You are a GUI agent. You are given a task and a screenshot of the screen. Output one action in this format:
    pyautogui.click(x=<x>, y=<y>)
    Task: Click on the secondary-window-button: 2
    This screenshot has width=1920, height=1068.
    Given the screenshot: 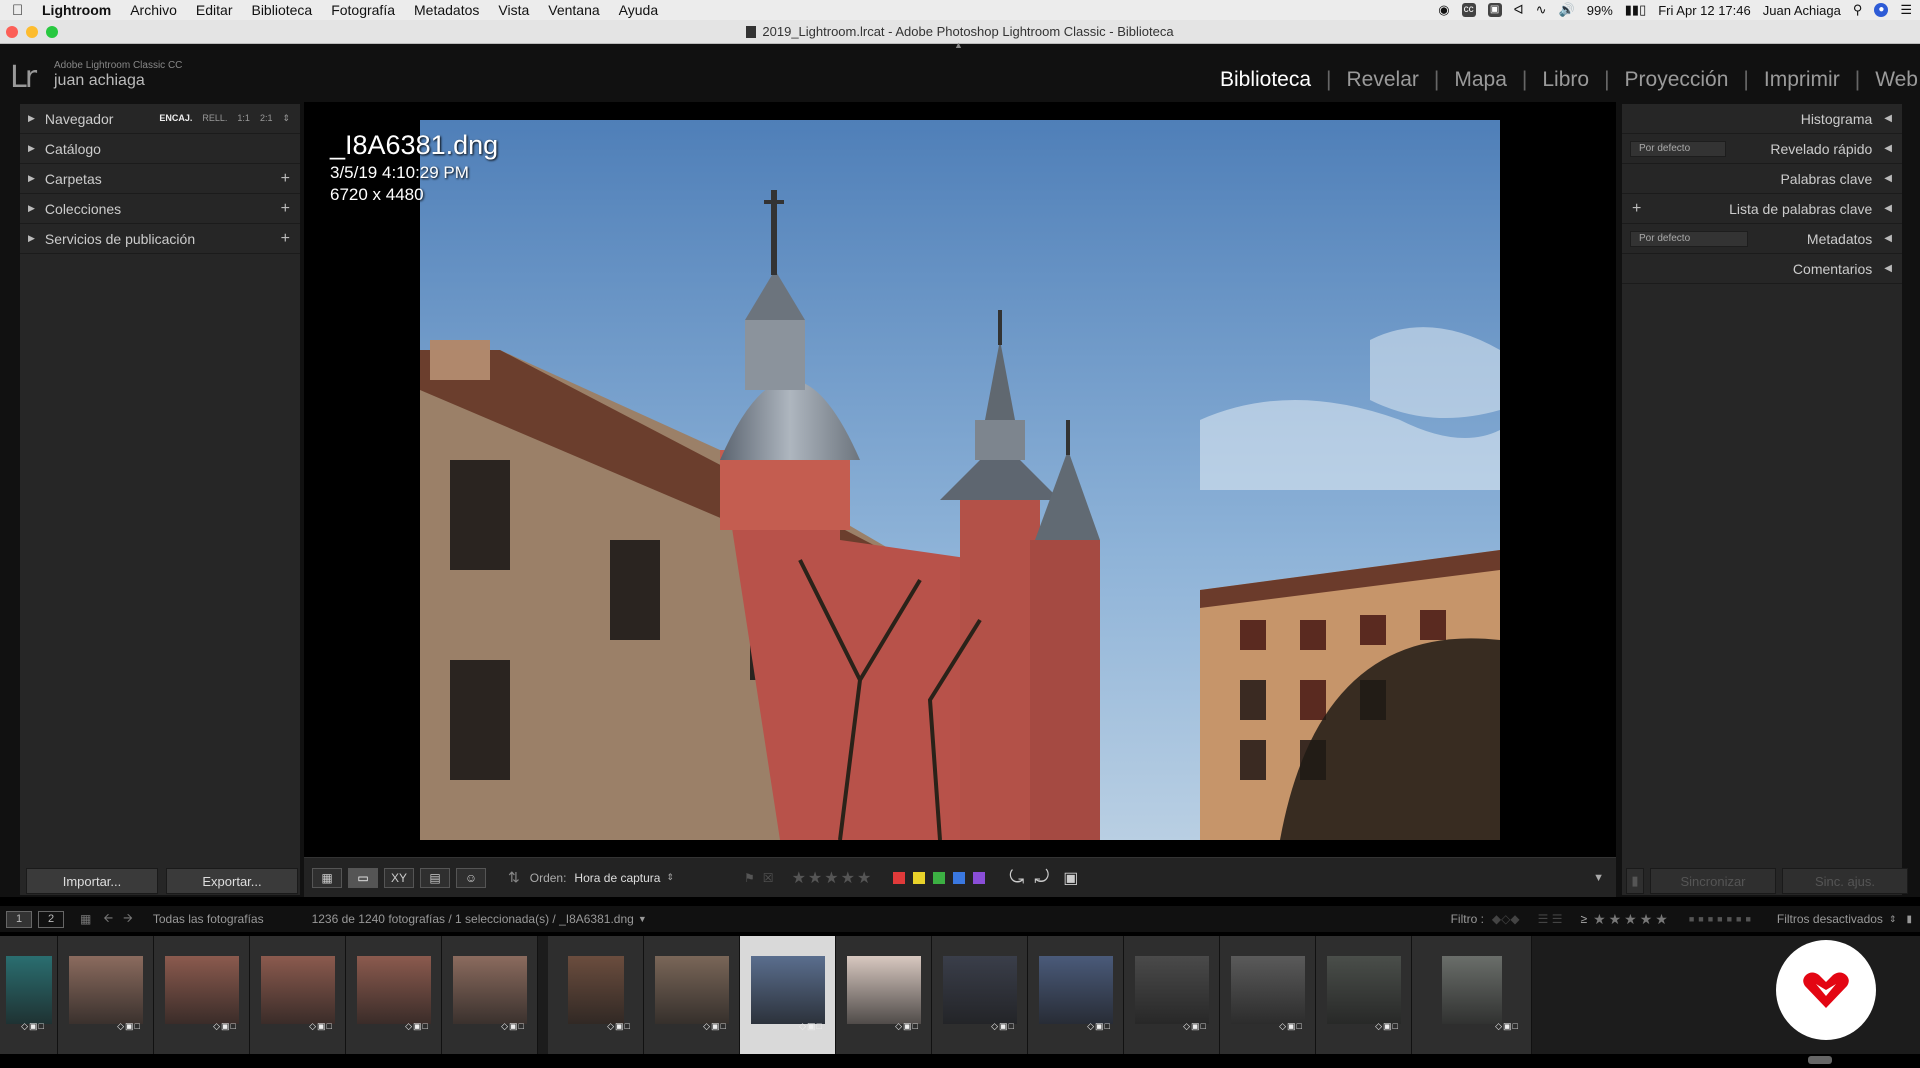 What is the action you would take?
    pyautogui.click(x=51, y=919)
    